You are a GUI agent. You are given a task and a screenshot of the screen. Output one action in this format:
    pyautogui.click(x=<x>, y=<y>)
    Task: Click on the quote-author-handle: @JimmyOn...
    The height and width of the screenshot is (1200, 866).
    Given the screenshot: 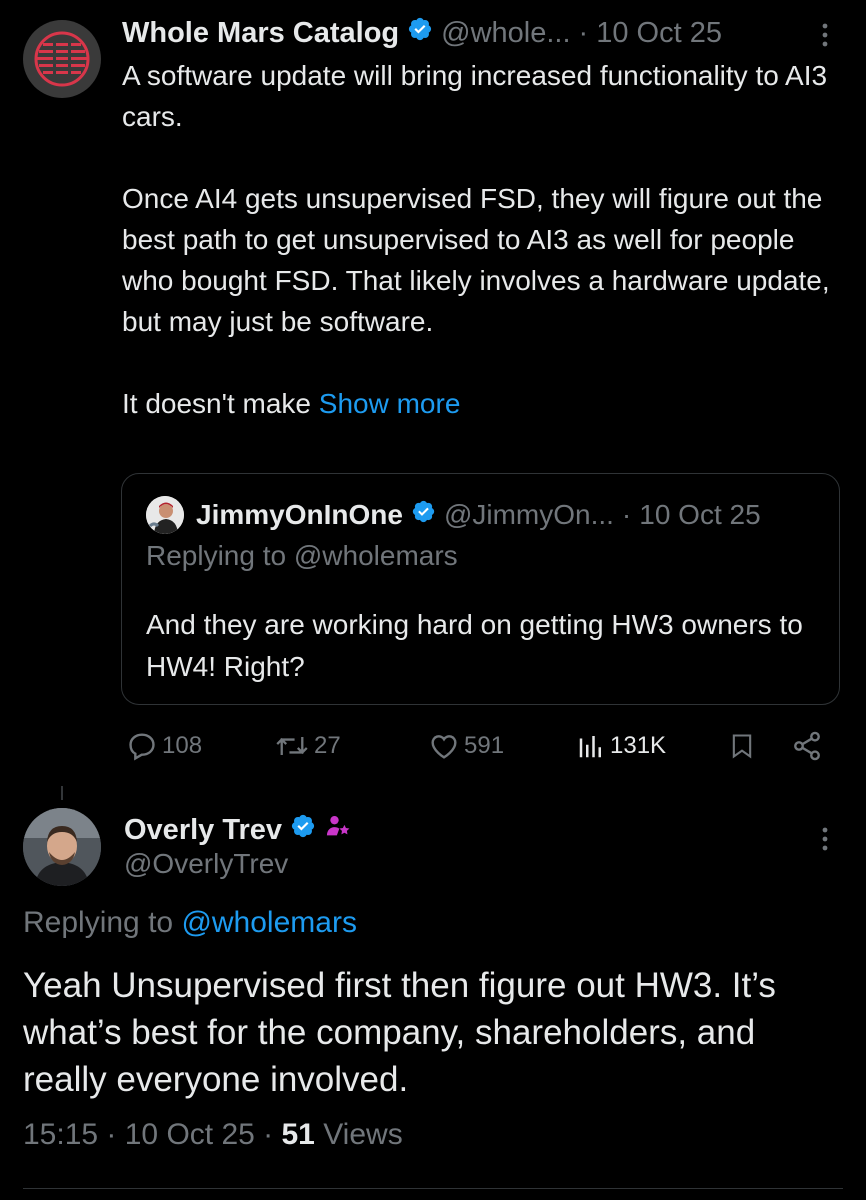 What is the action you would take?
    pyautogui.click(x=528, y=514)
    